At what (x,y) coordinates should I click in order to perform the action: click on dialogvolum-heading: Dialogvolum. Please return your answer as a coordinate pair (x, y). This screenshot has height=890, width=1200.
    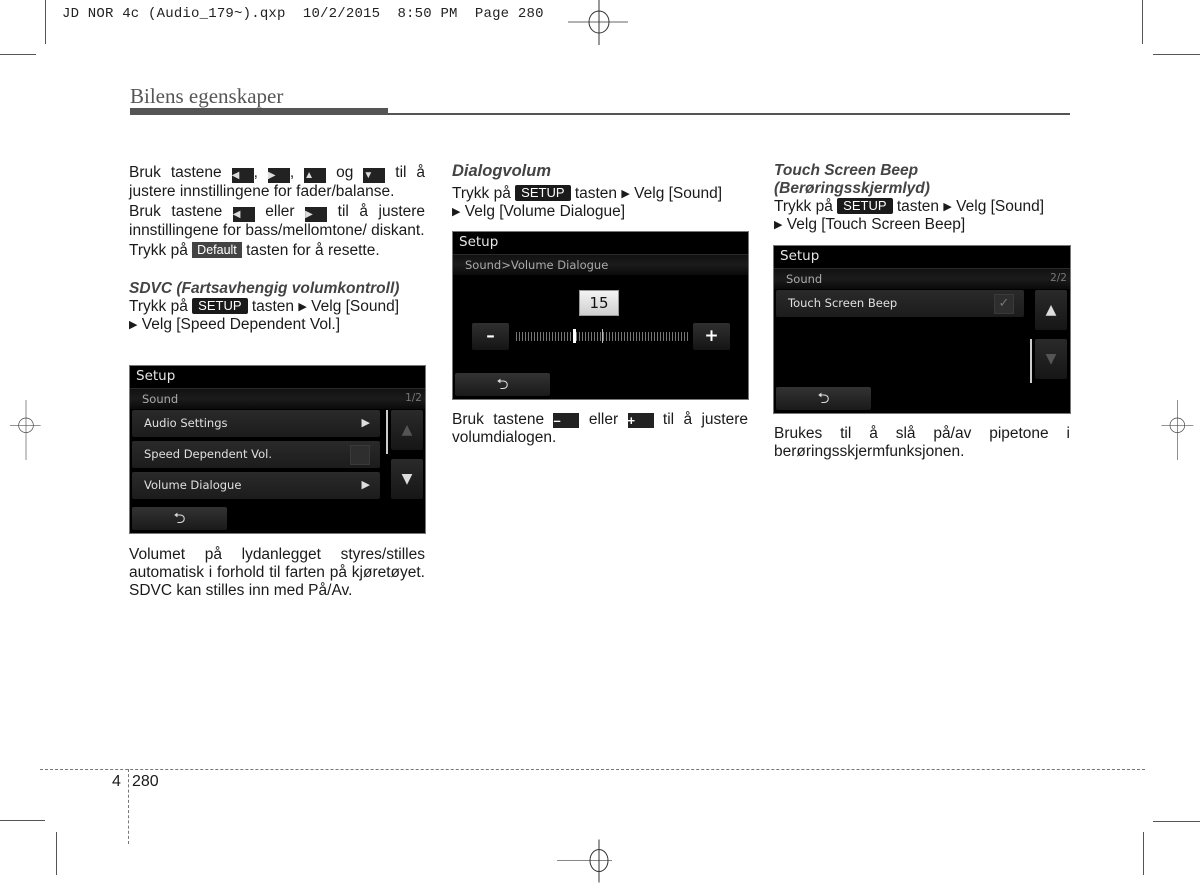
    Looking at the image, I should click on (502, 171).